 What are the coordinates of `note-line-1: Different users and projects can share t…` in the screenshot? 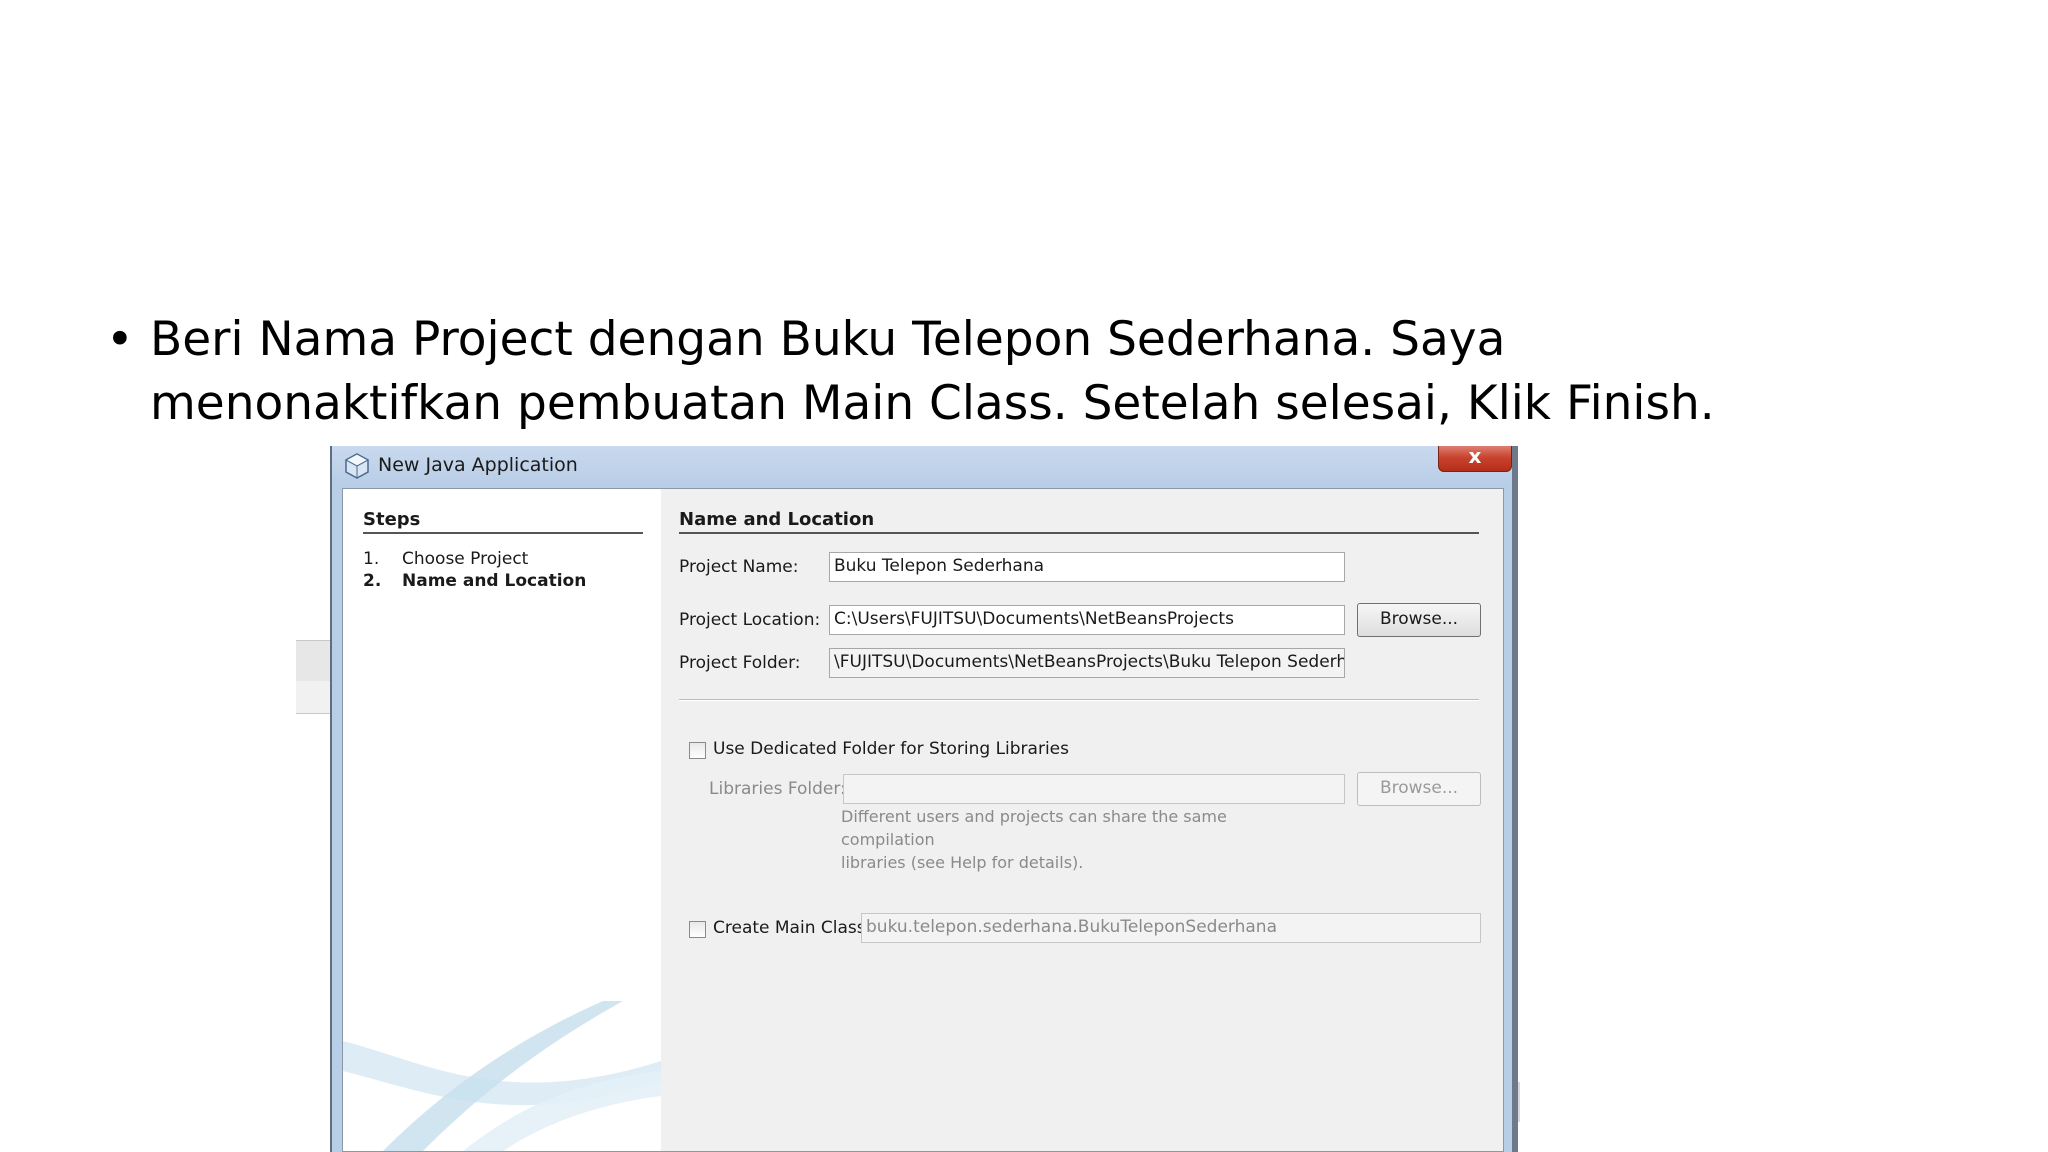 It's located at (1034, 828).